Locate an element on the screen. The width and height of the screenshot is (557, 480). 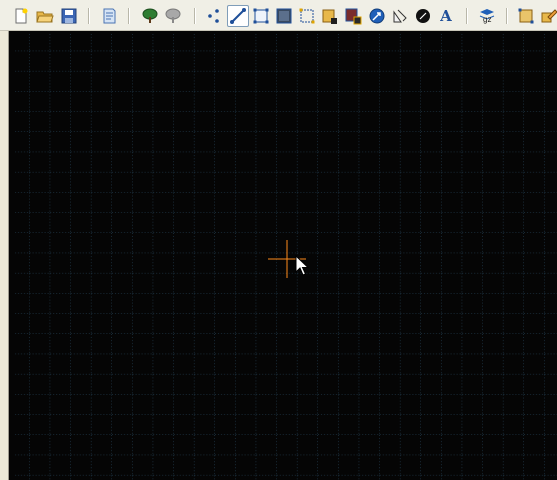
mouse-pointer-icon is located at coordinates (302, 265).